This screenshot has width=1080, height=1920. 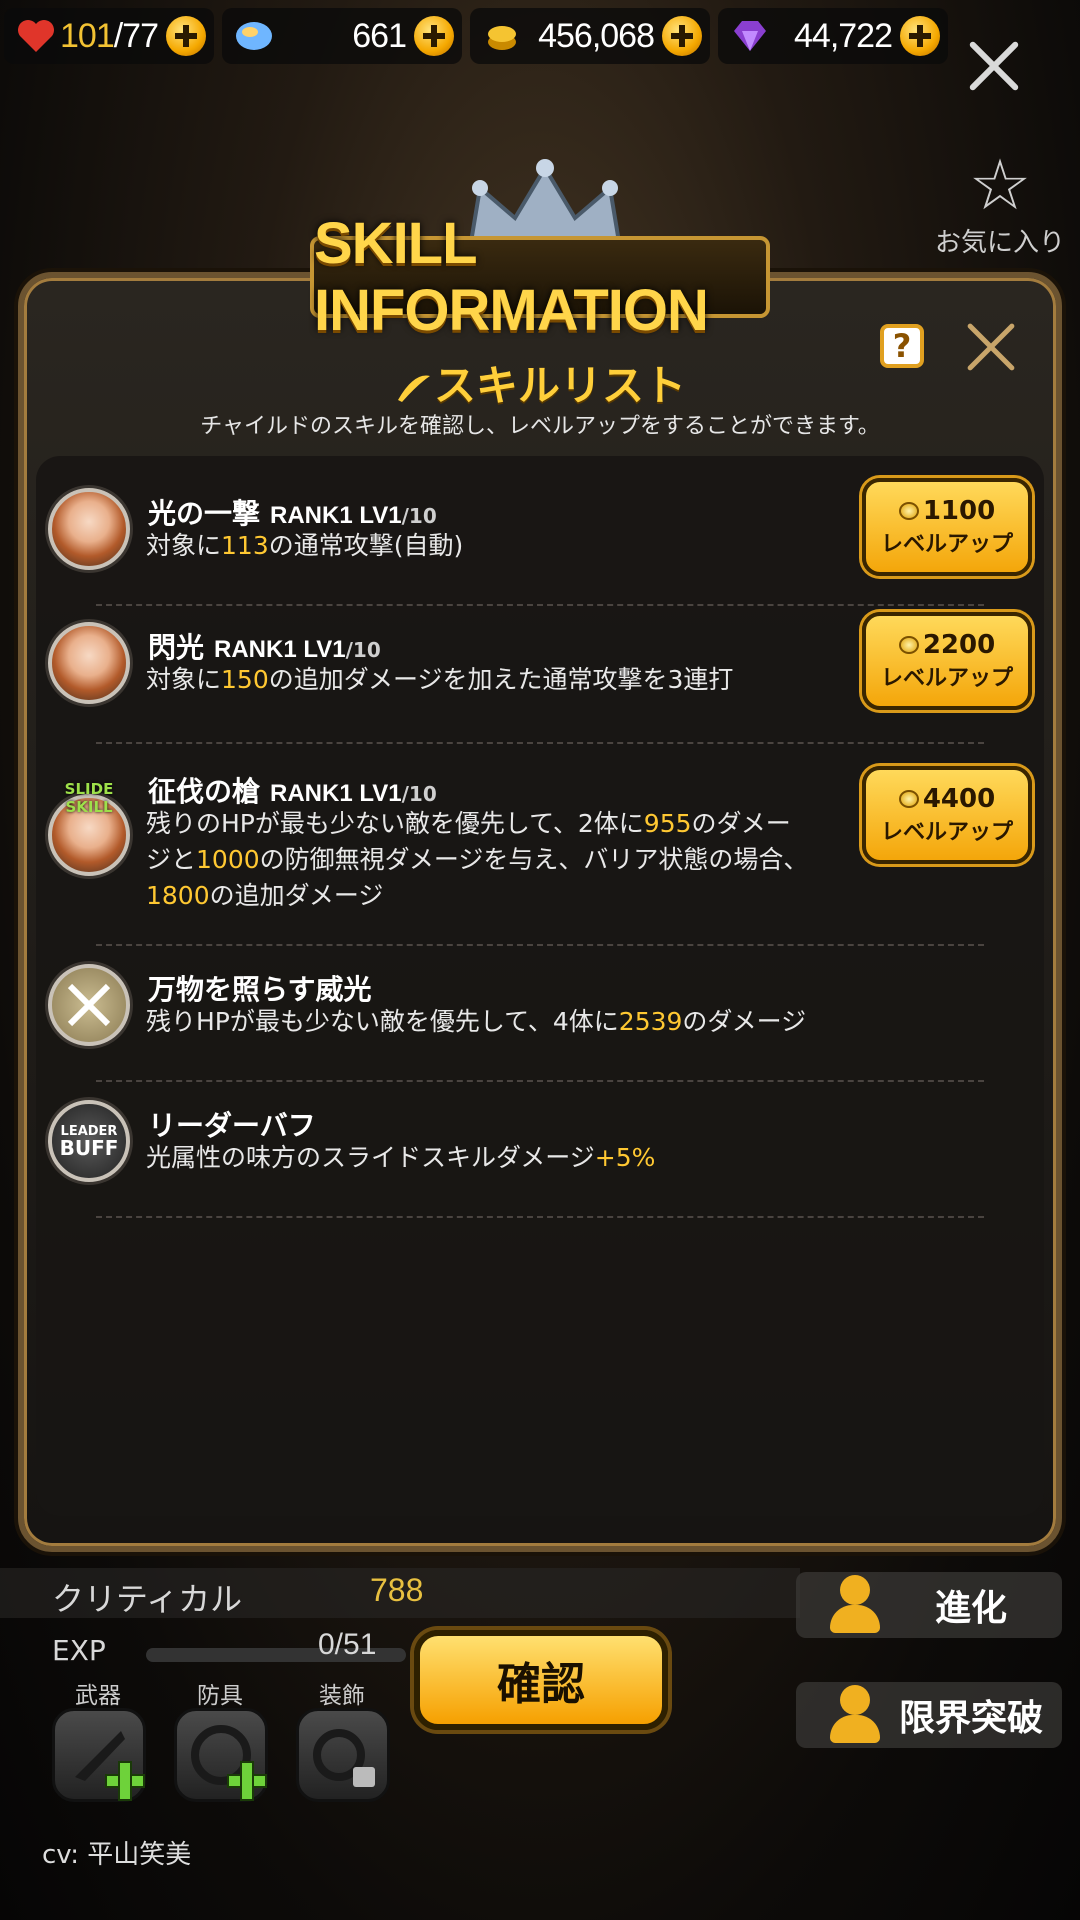 I want to click on limit-break-label: 限界突破, so click(x=970, y=1718).